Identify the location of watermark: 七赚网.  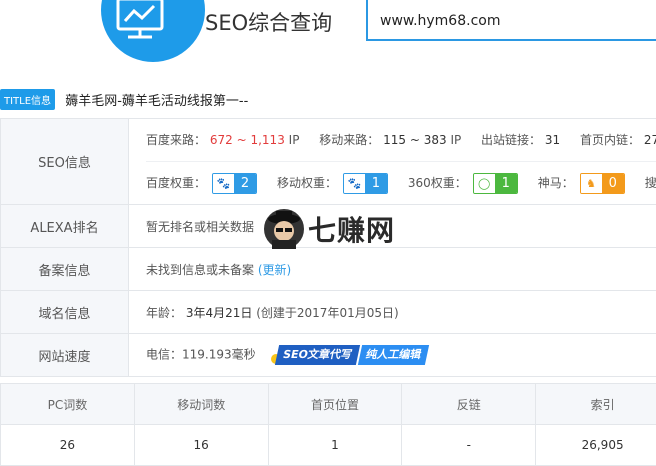
(332, 229).